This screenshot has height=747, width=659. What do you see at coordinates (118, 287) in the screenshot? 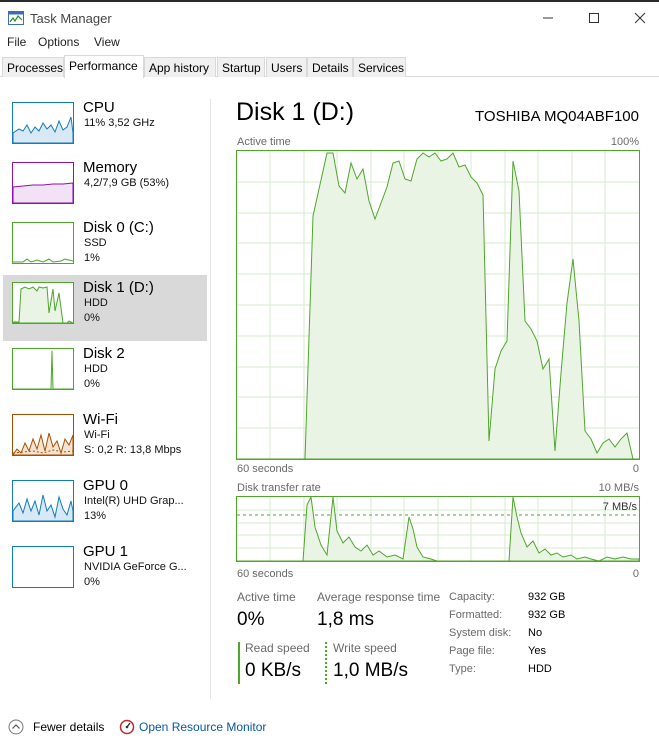
I see `sidebar-item-name: Disk 1 (D:)` at bounding box center [118, 287].